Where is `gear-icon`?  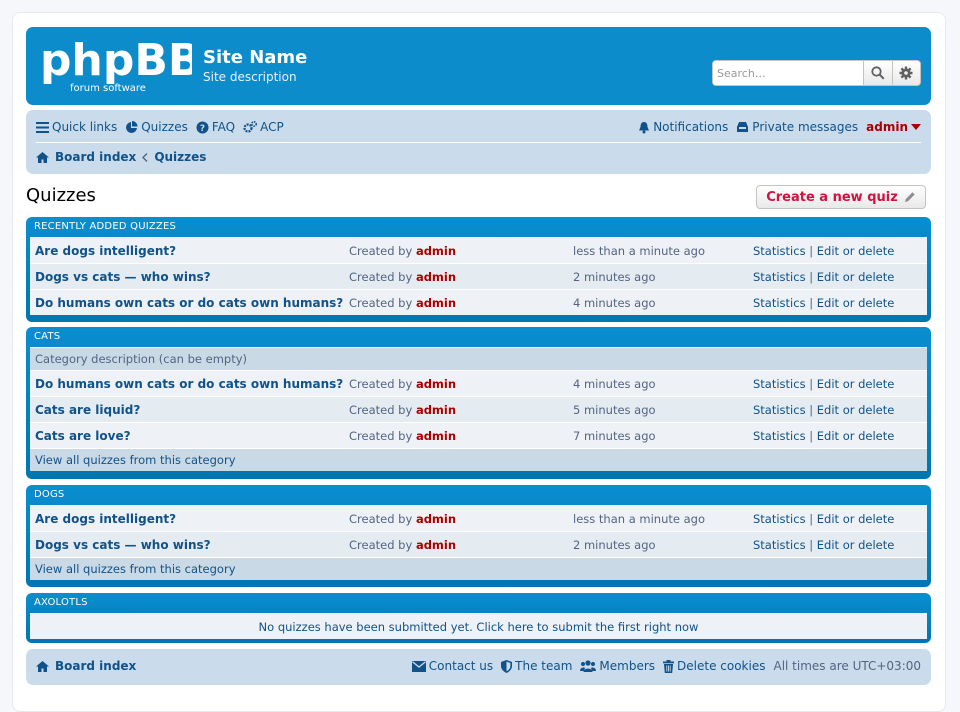 gear-icon is located at coordinates (906, 73).